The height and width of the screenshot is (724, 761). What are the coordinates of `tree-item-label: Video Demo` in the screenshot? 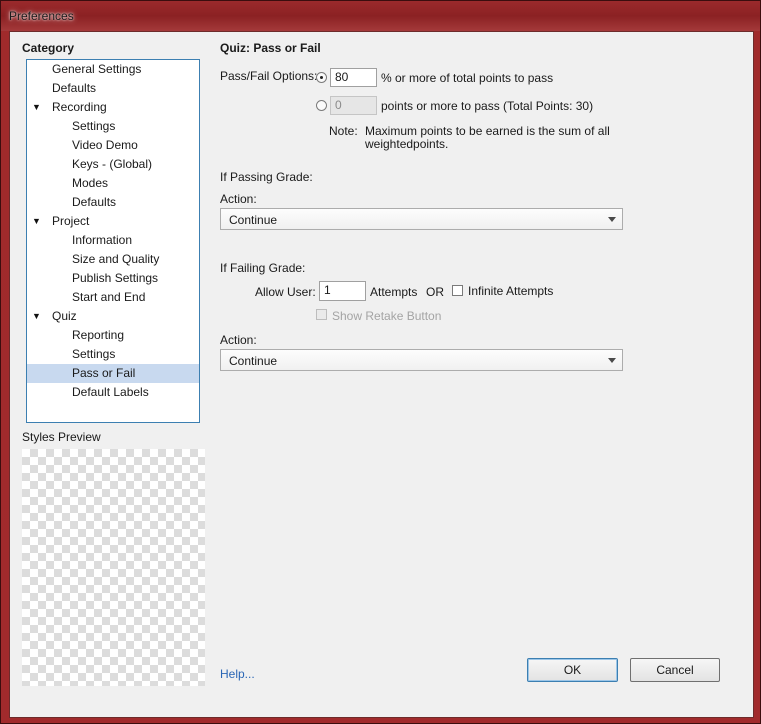 It's located at (105, 145).